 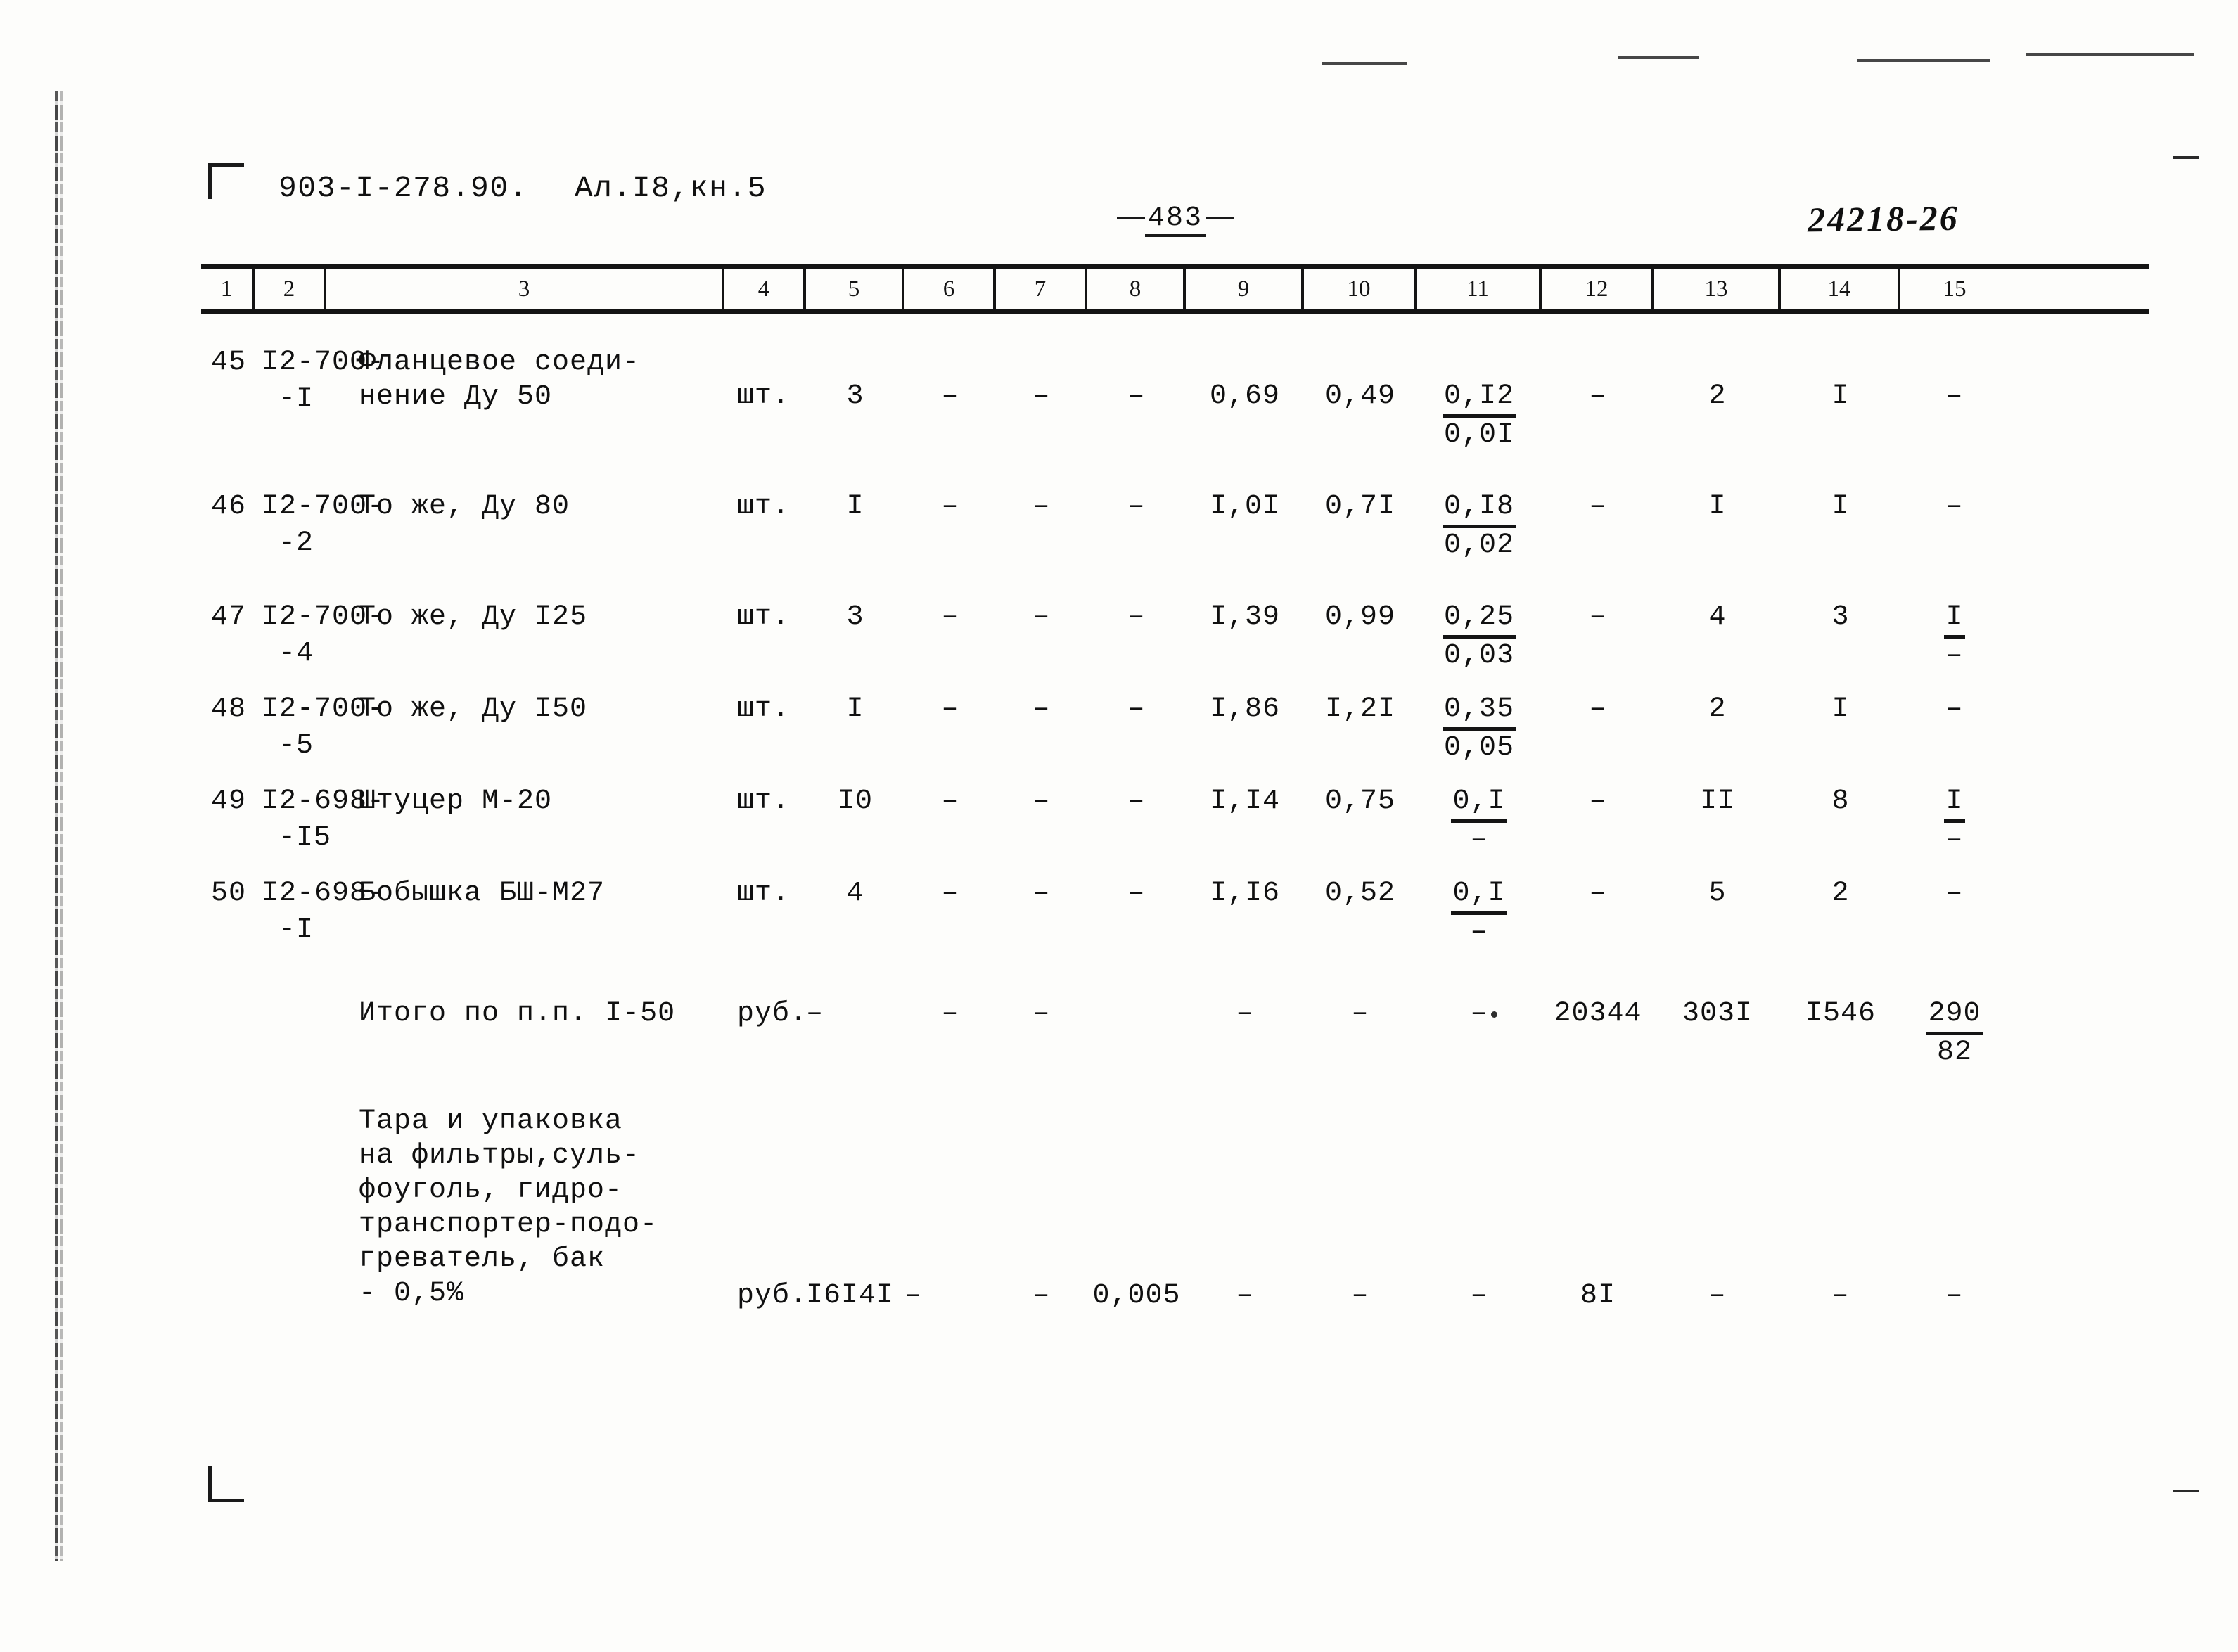 I want to click on total-row-col11: –, so click(x=1479, y=1014).